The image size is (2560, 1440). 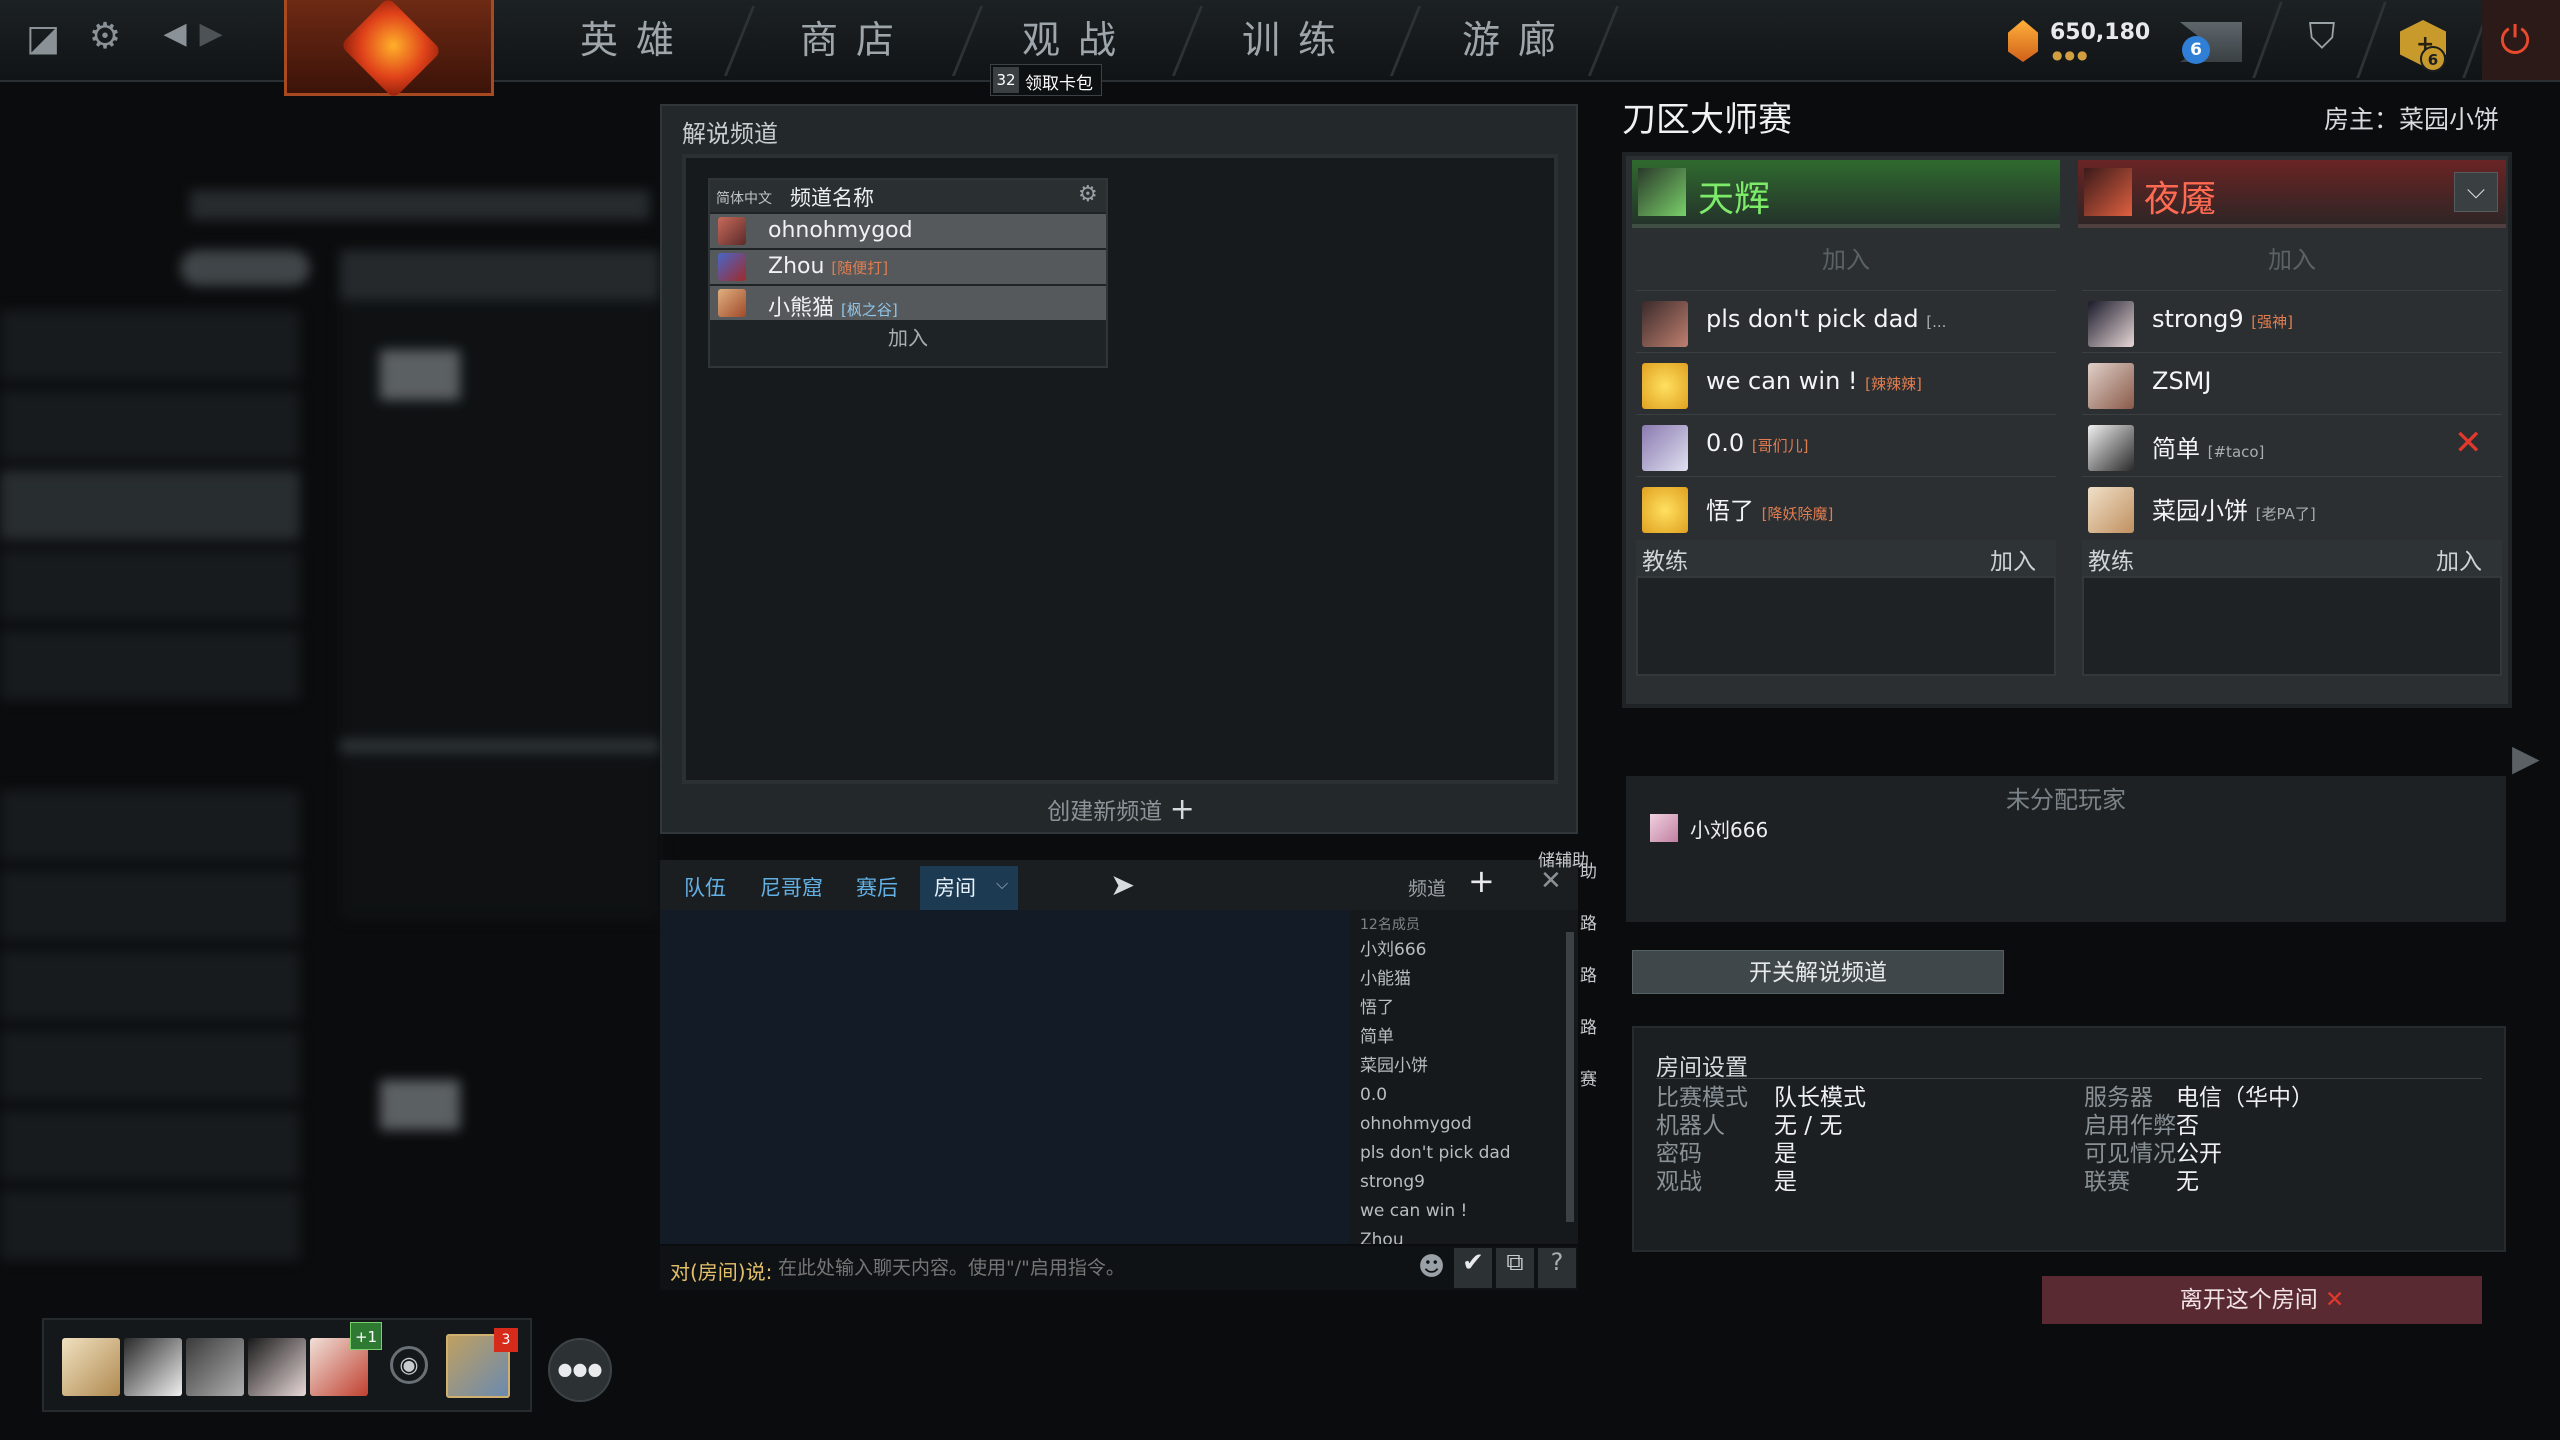 What do you see at coordinates (1464, 1124) in the screenshot?
I see `member-item: ohnohmygod` at bounding box center [1464, 1124].